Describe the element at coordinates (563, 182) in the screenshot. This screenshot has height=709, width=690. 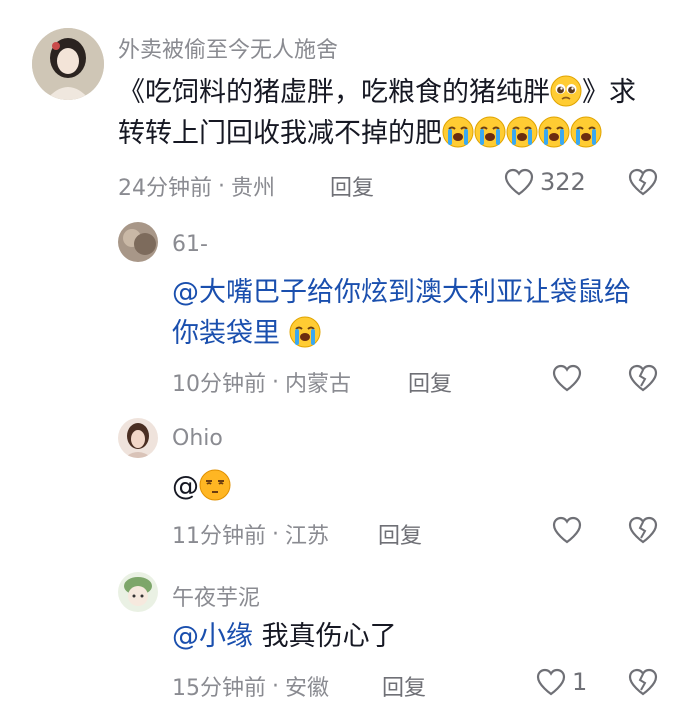
I see `like-count: 322` at that location.